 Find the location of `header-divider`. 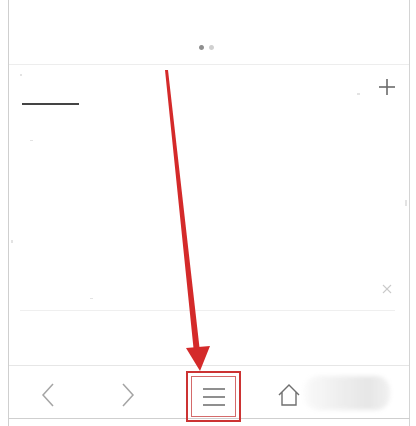

header-divider is located at coordinates (209, 64).